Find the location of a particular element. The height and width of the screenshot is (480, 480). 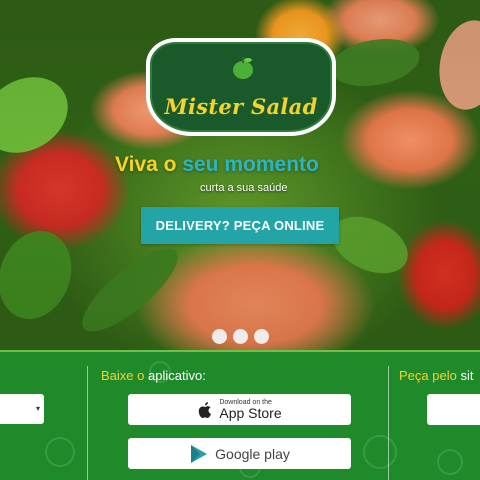

site-order-button is located at coordinates (453, 409).